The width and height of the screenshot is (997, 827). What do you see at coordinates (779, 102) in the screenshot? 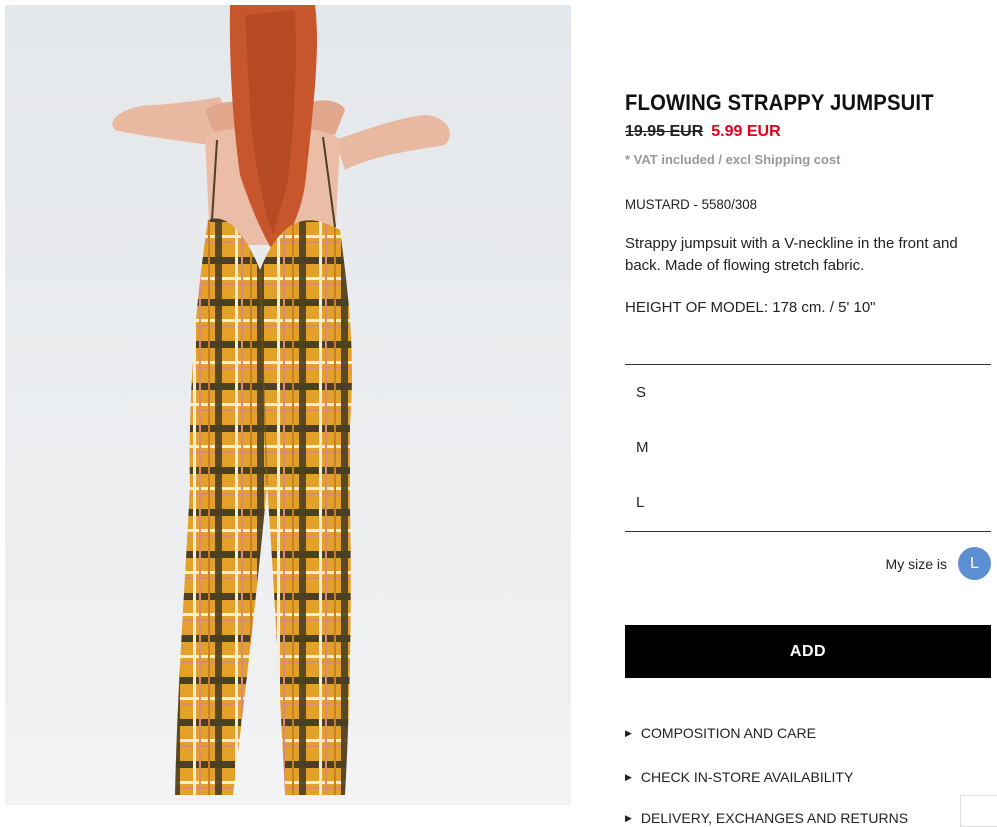
I see `product-title: FLOWING STRAPPY JUMPSUIT` at bounding box center [779, 102].